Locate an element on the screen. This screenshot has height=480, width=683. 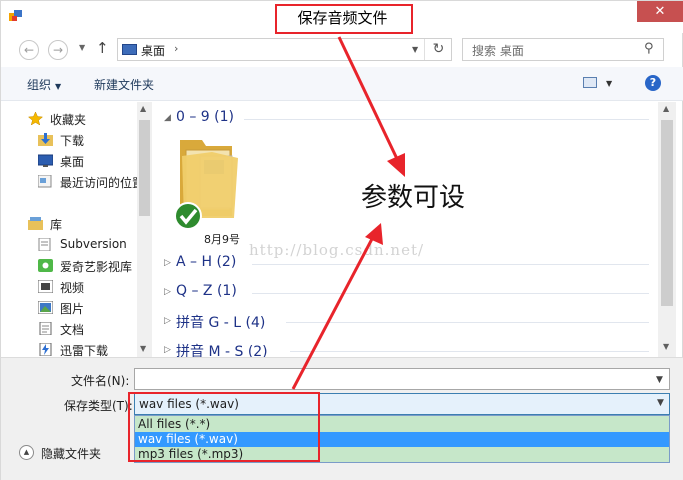
sidebar-item-videos: 视频 is located at coordinates (71, 287).